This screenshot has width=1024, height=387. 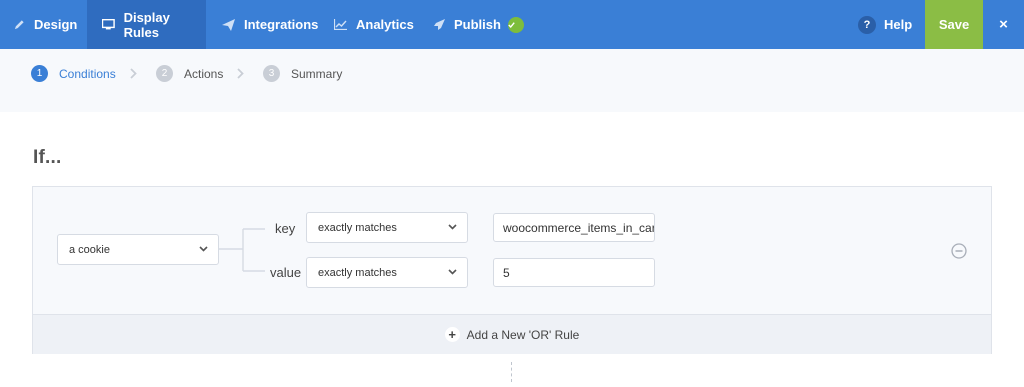 What do you see at coordinates (286, 272) in the screenshot?
I see `value-label: value` at bounding box center [286, 272].